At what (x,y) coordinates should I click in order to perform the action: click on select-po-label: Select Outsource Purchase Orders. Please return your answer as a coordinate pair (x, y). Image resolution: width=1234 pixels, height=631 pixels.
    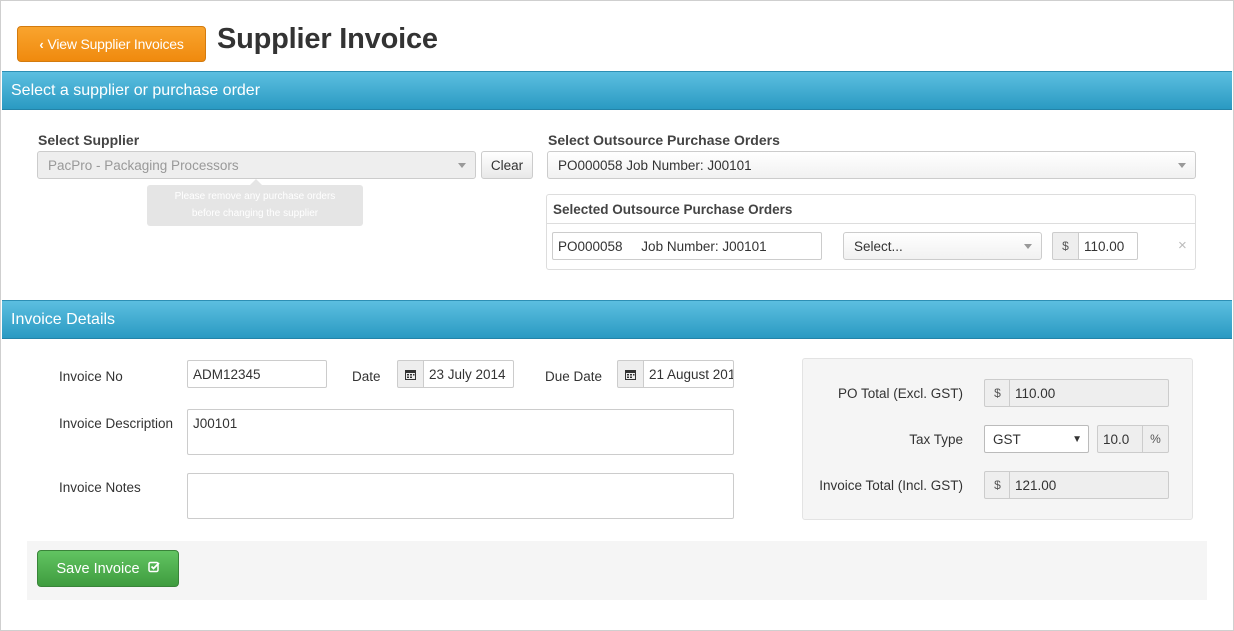
    Looking at the image, I should click on (664, 140).